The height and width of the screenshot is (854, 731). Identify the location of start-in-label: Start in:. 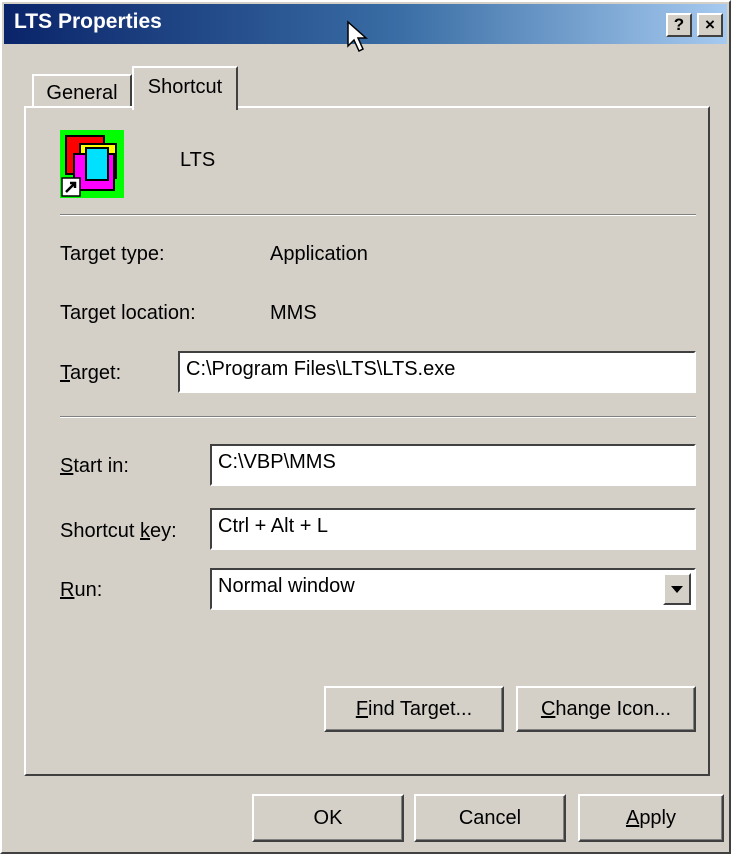
(94, 466).